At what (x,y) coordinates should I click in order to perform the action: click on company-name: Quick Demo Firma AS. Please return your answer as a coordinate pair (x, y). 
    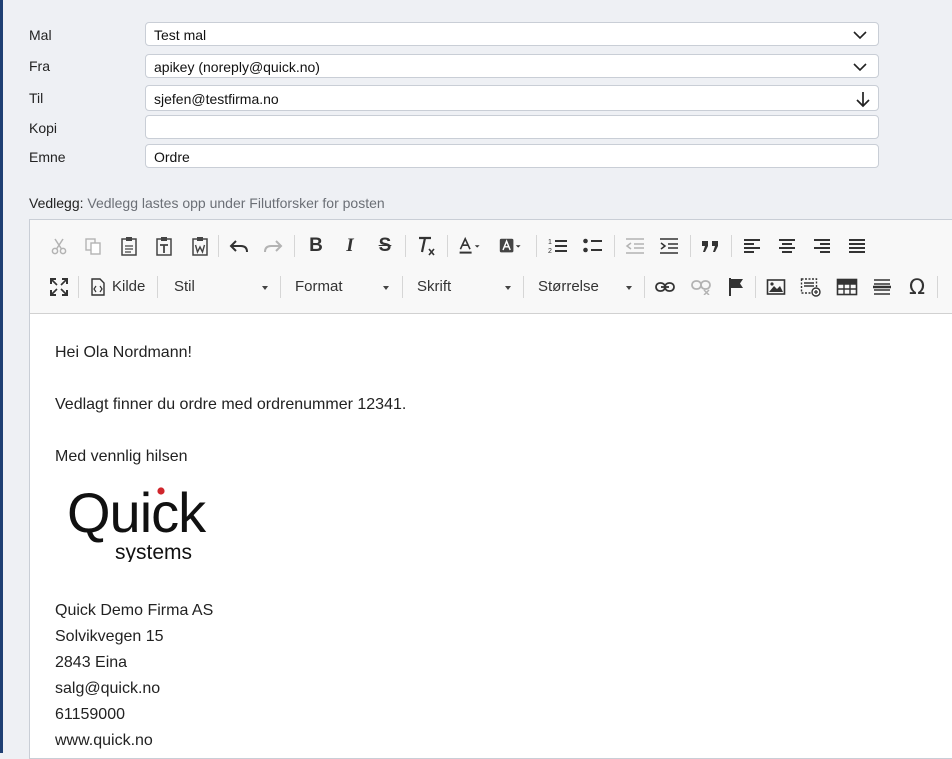
    Looking at the image, I should click on (134, 610).